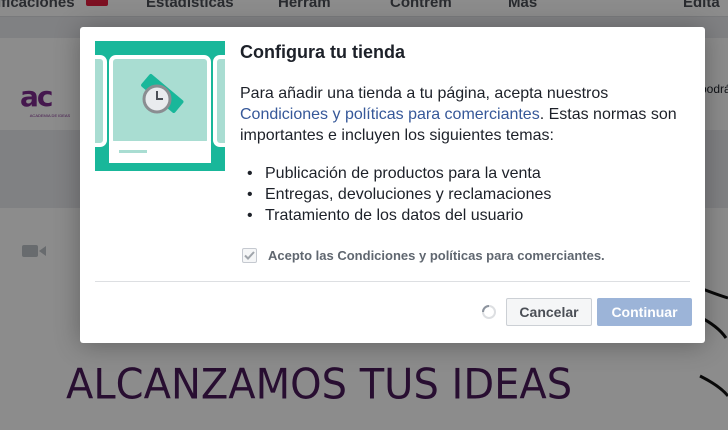 The height and width of the screenshot is (430, 728). I want to click on cancel-button: Cancelar, so click(549, 312).